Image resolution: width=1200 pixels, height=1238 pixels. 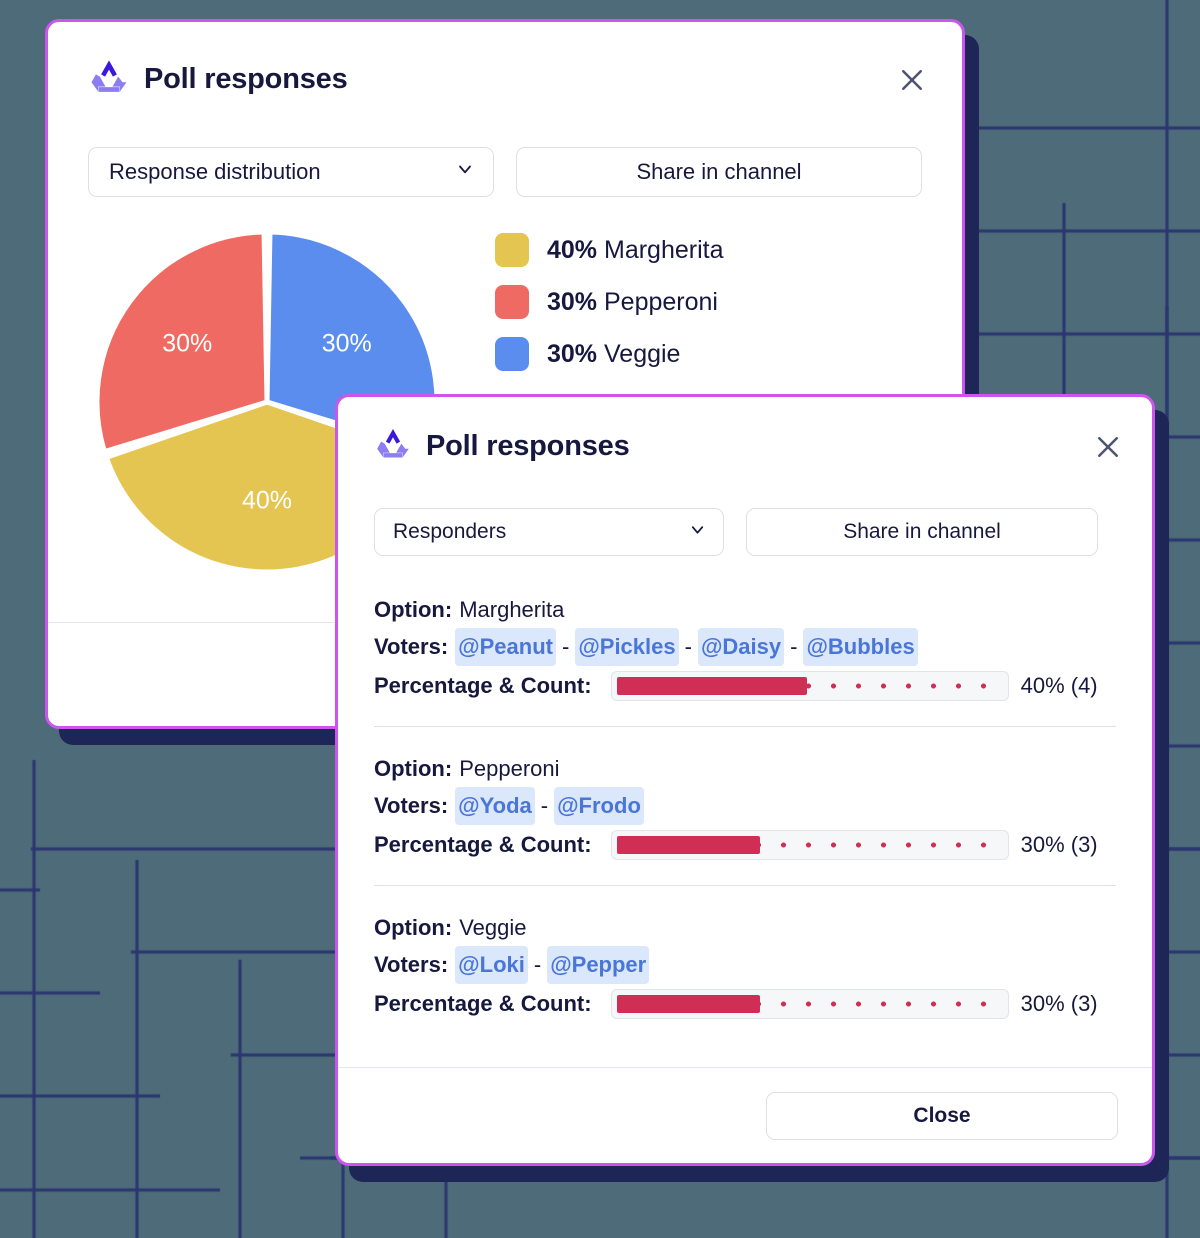 I want to click on responders-dialog-close-icon, so click(x=1108, y=447).